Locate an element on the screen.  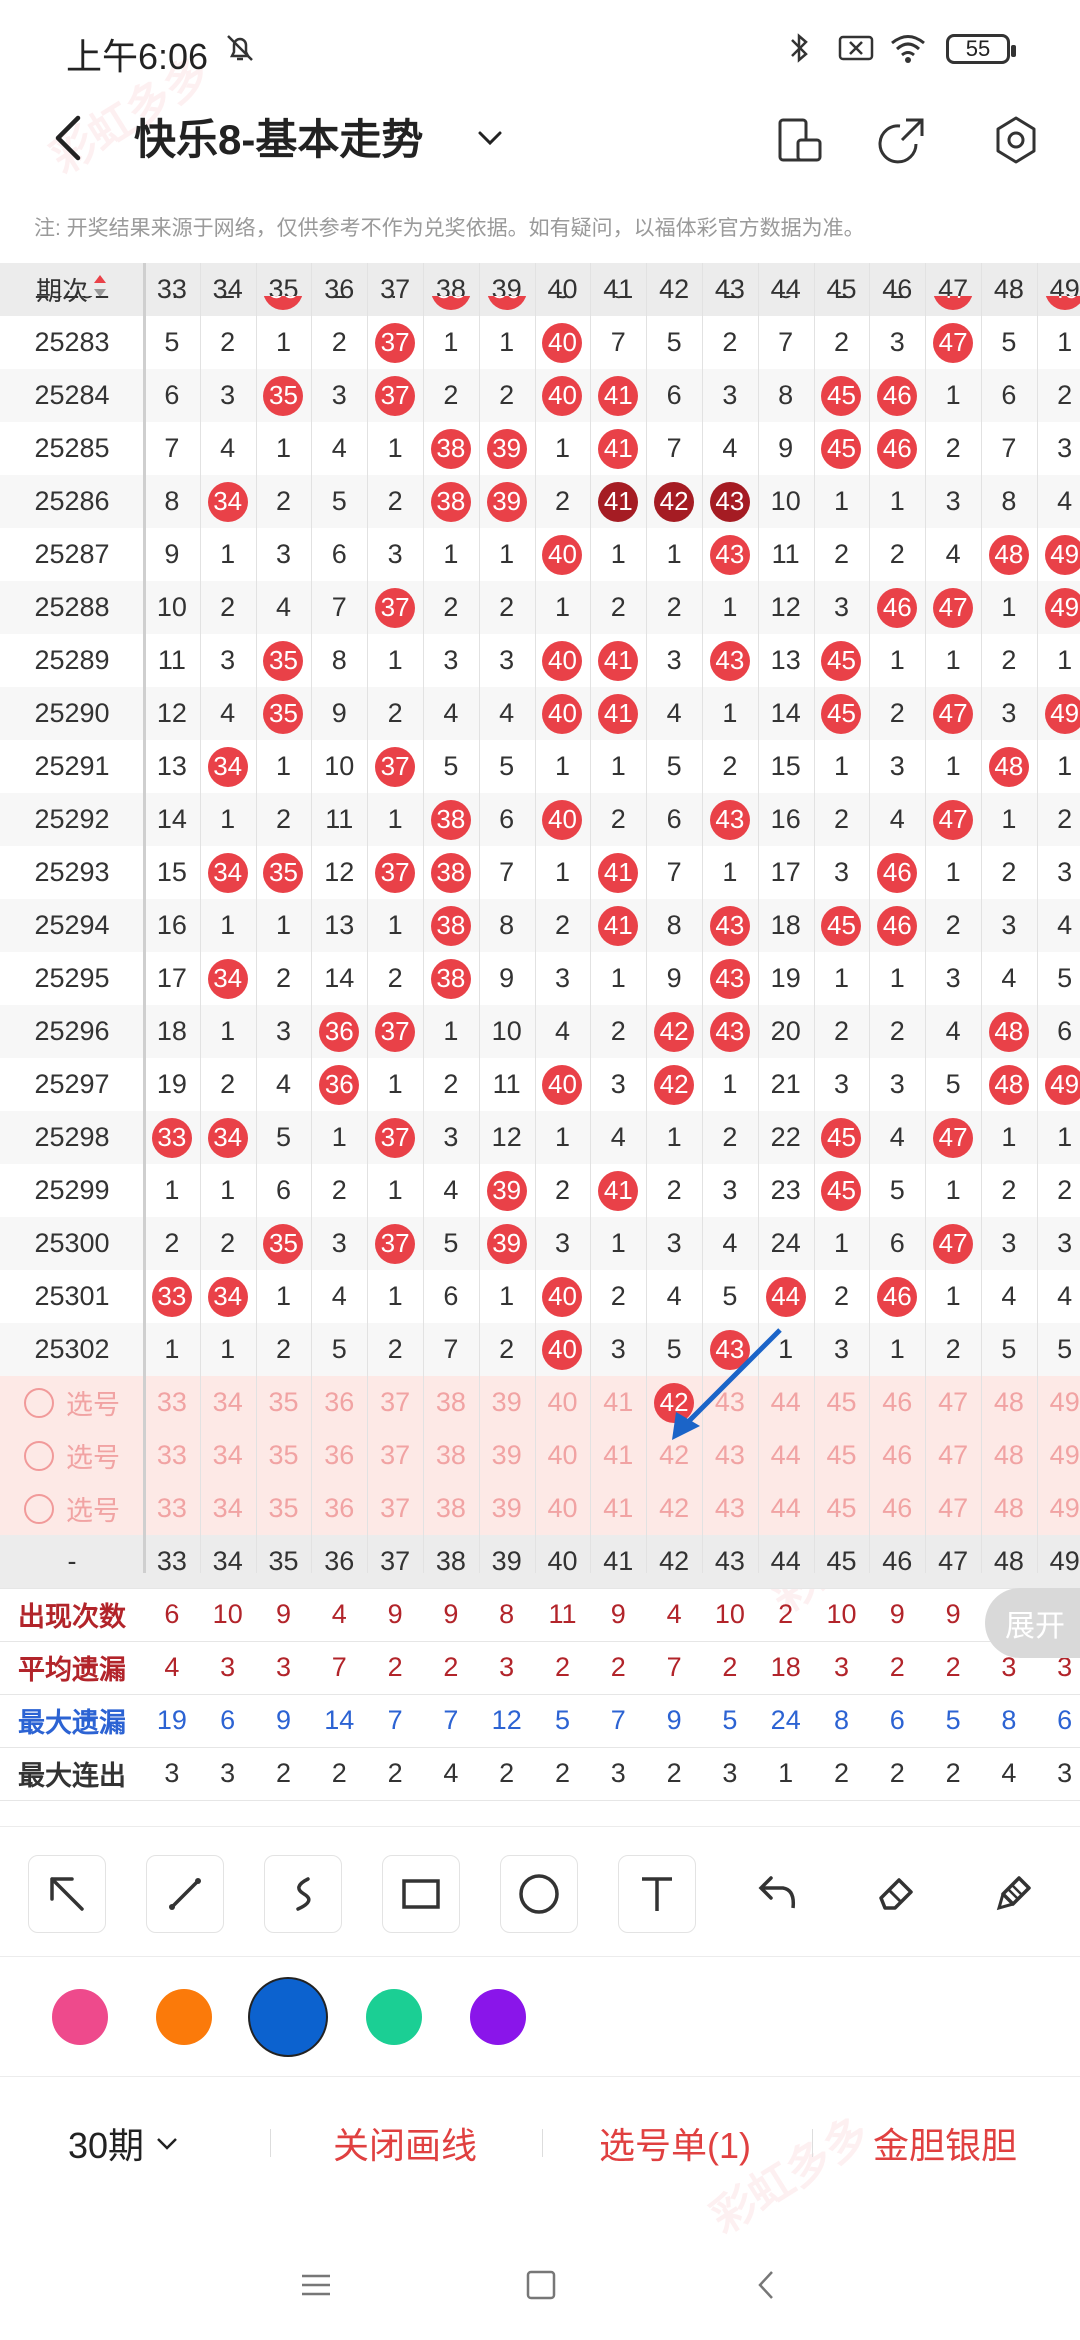
color-swatch-purple is located at coordinates (498, 2017).